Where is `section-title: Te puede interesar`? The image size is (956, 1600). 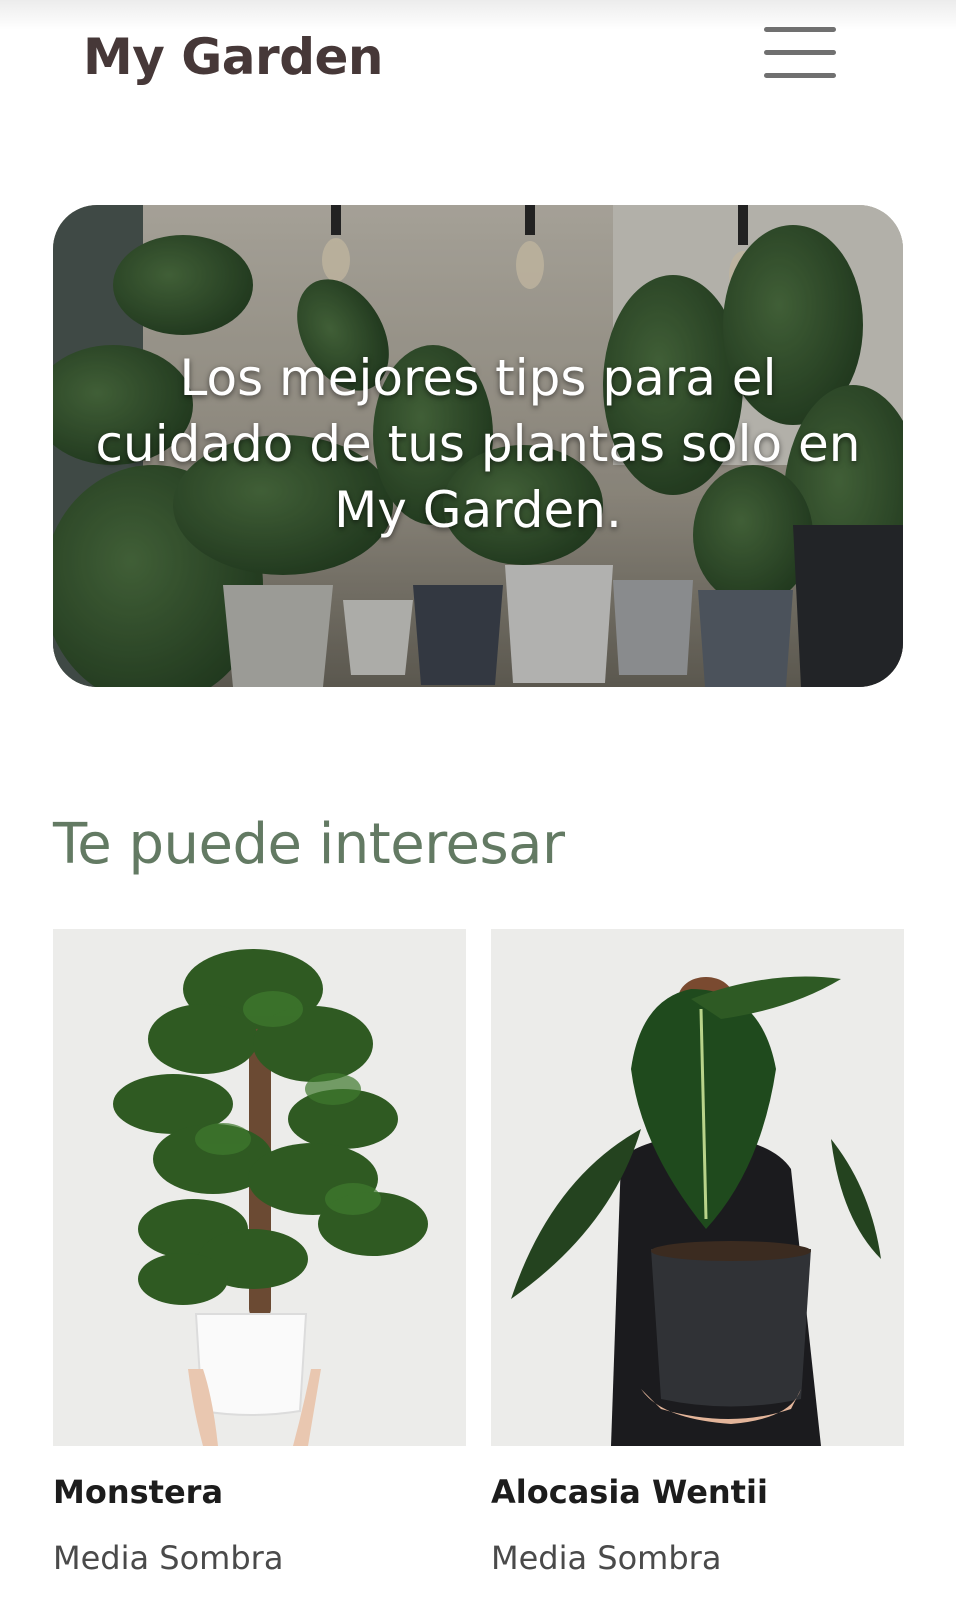 section-title: Te puede interesar is located at coordinates (309, 844).